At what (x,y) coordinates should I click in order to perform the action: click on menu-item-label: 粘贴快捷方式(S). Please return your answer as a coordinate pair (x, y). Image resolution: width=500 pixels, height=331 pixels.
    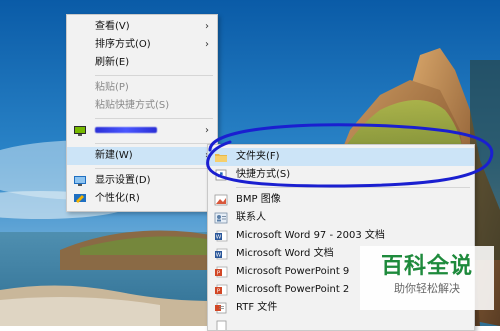
    Looking at the image, I should click on (132, 105).